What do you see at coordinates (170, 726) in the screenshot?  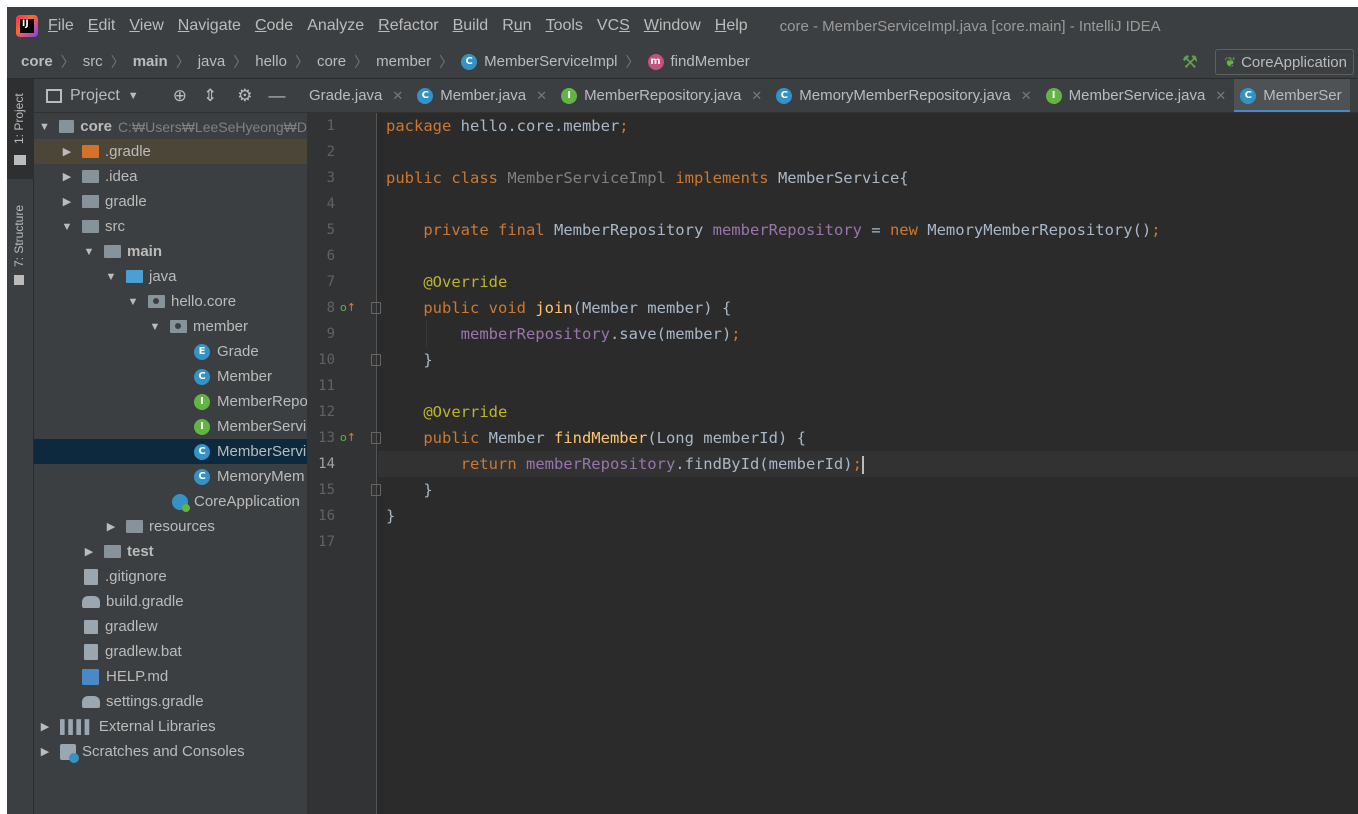 I see `tree-item-external-libraries: ▶ ▌▌▌▌ External Libraries` at bounding box center [170, 726].